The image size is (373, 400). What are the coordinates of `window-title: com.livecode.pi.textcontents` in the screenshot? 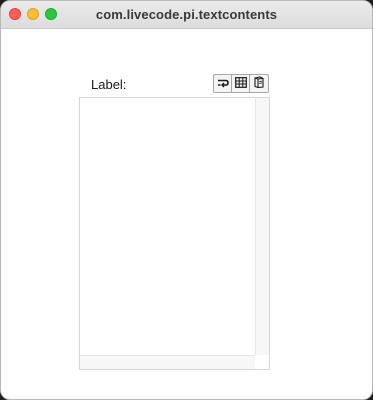 It's located at (186, 14).